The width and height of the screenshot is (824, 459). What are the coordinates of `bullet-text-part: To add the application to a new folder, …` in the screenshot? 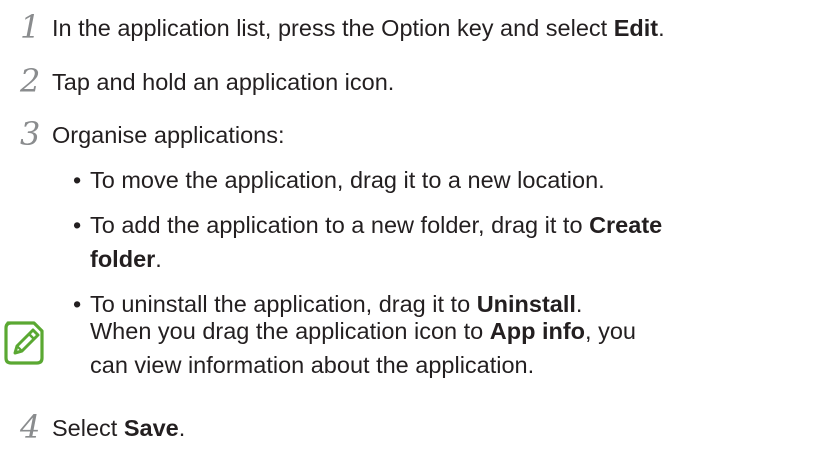 It's located at (340, 225).